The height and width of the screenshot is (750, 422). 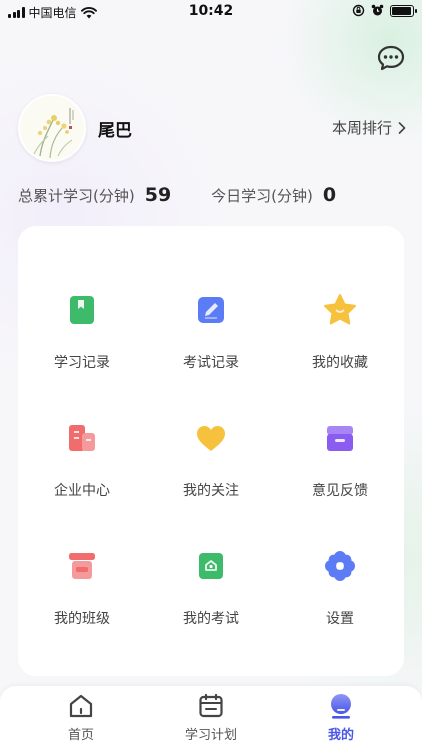 What do you see at coordinates (340, 309) in the screenshot?
I see `star-icon` at bounding box center [340, 309].